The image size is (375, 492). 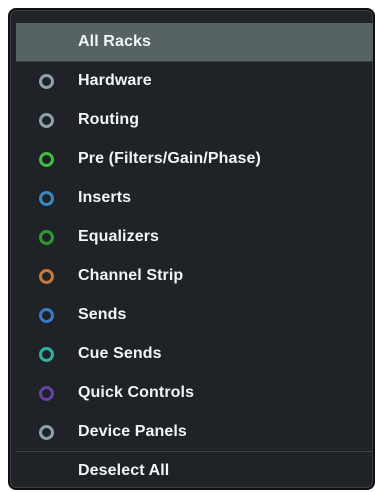 I want to click on menu-item-label: Routing, so click(x=109, y=119).